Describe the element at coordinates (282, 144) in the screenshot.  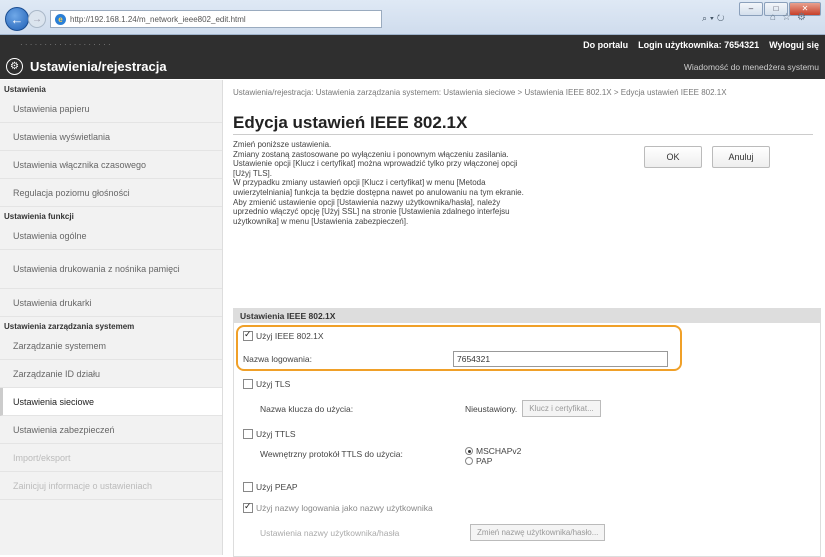
I see `description-line: Zmień poniższe ustawienia.` at that location.